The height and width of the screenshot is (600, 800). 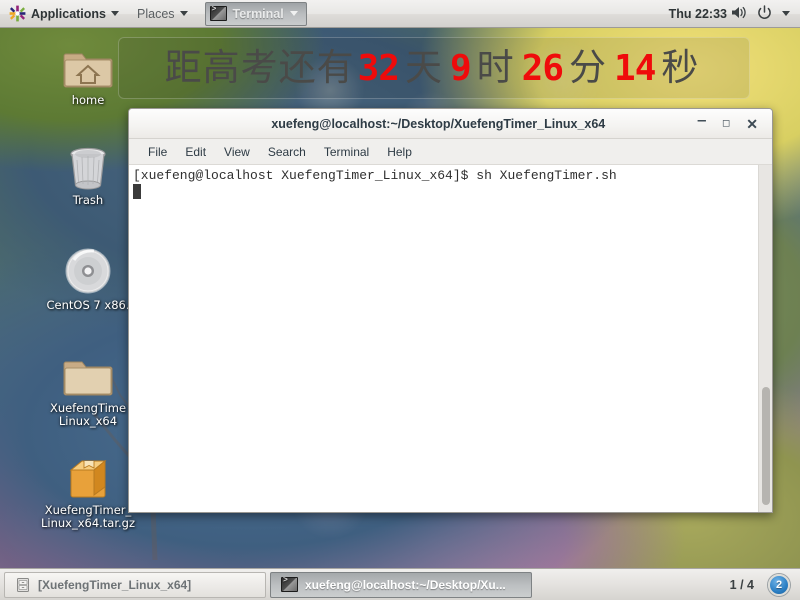 I want to click on taskbar-item-label: [XuefengTimer_Linux_x64], so click(x=115, y=584).